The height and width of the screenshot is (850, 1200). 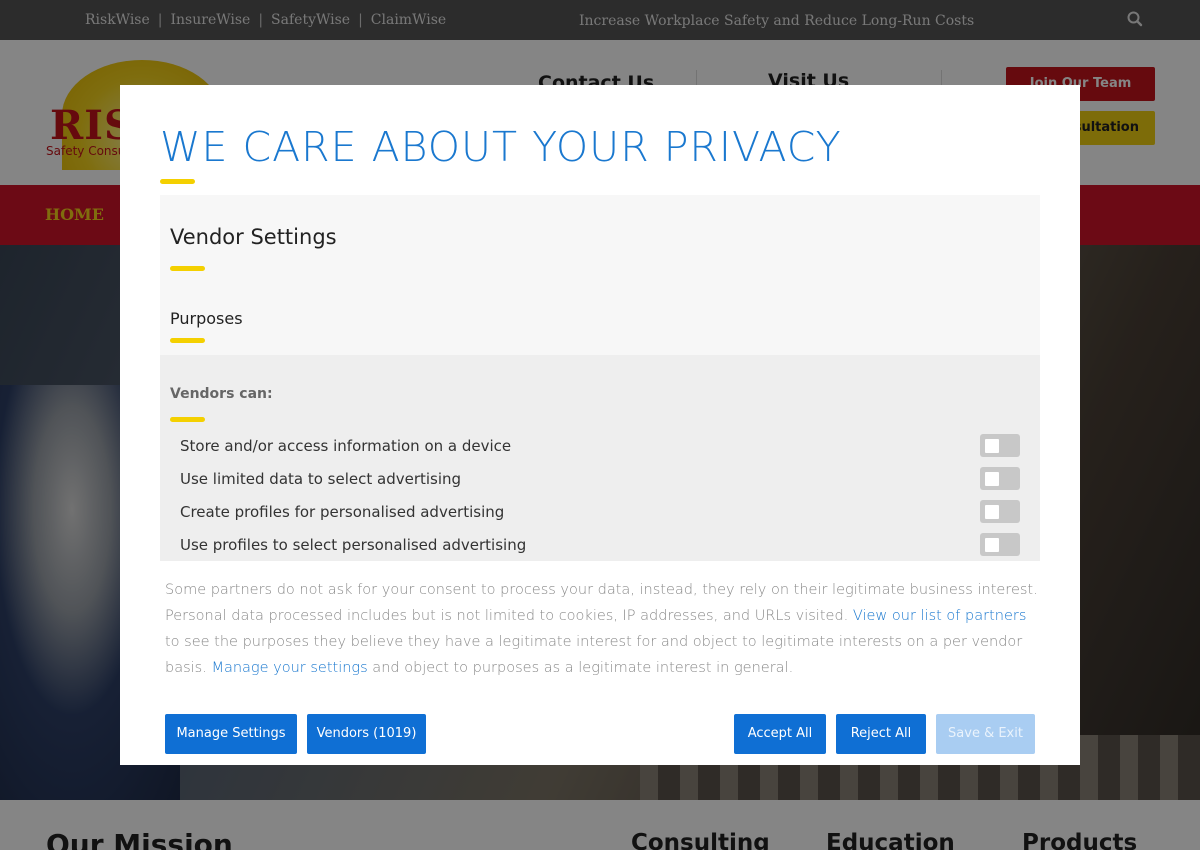 I want to click on purpose-label: Use limited data to select advertising, so click(x=321, y=479).